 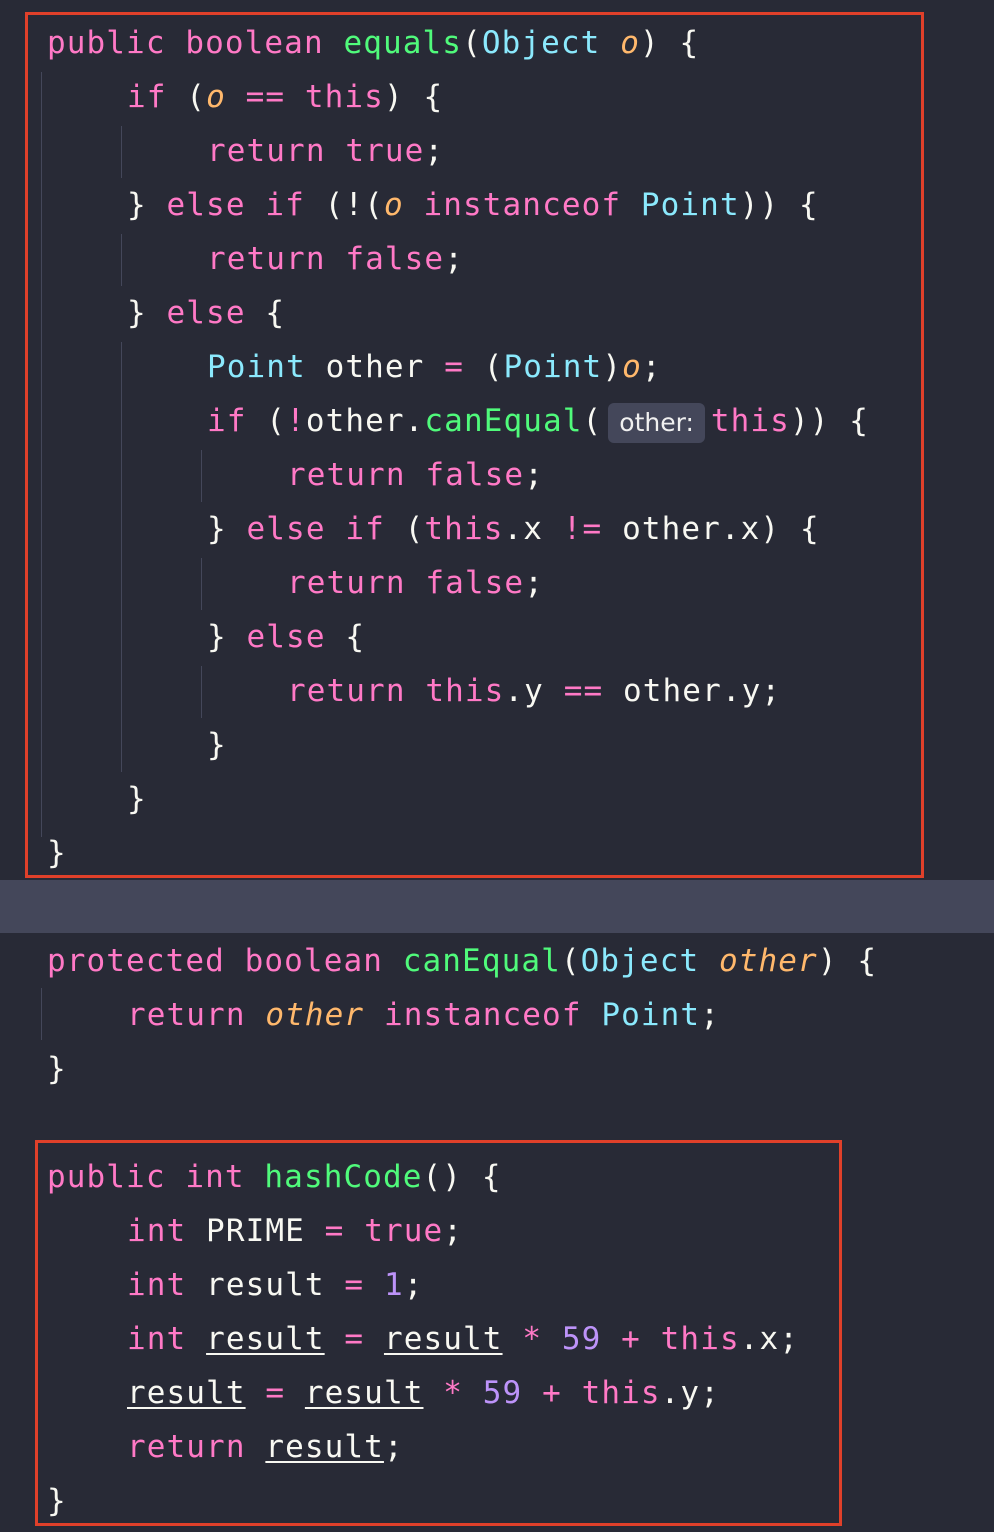 What do you see at coordinates (186, 1015) in the screenshot?
I see `keyword-return: return` at bounding box center [186, 1015].